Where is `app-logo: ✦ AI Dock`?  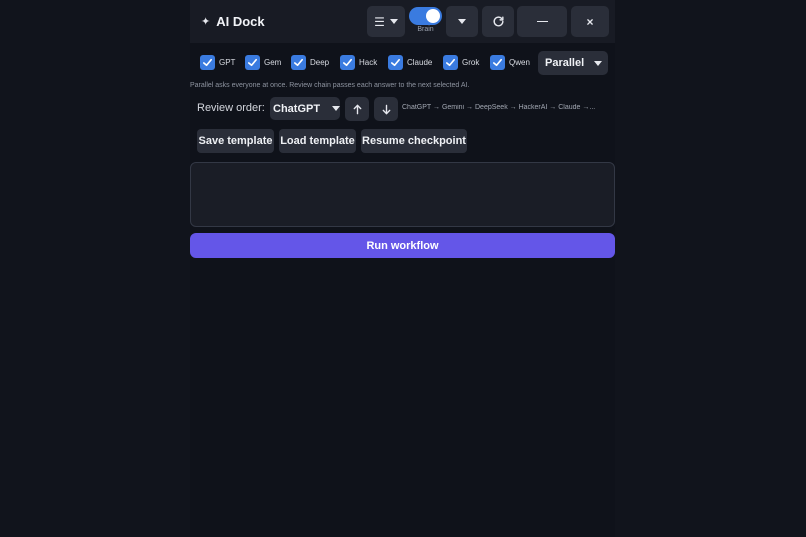
app-logo: ✦ AI Dock is located at coordinates (233, 21).